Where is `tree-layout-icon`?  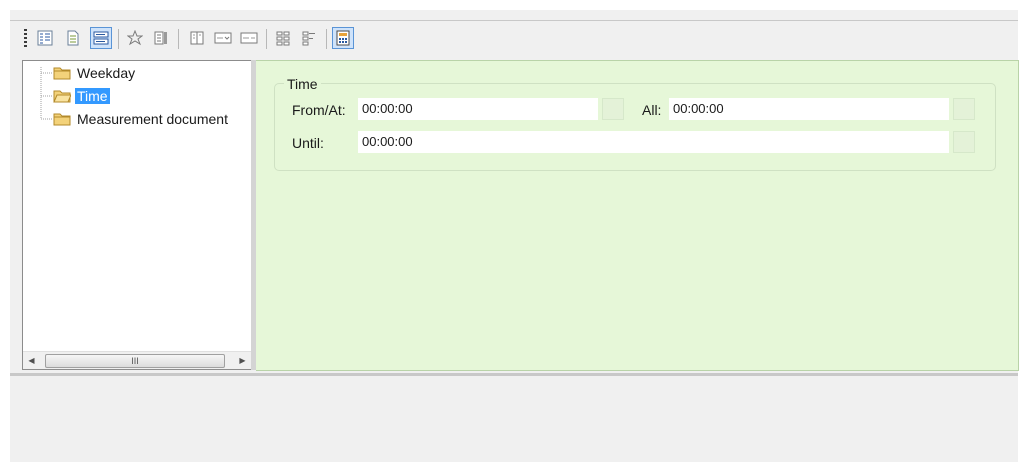 tree-layout-icon is located at coordinates (309, 38).